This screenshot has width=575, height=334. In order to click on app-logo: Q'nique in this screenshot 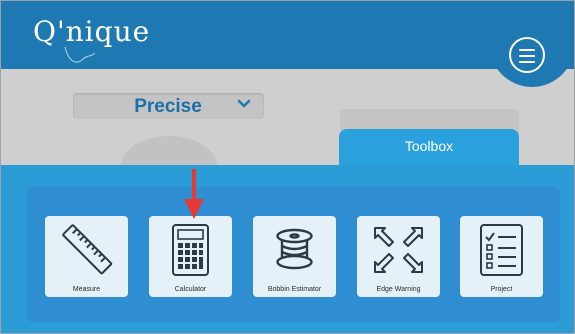, I will do `click(92, 31)`.